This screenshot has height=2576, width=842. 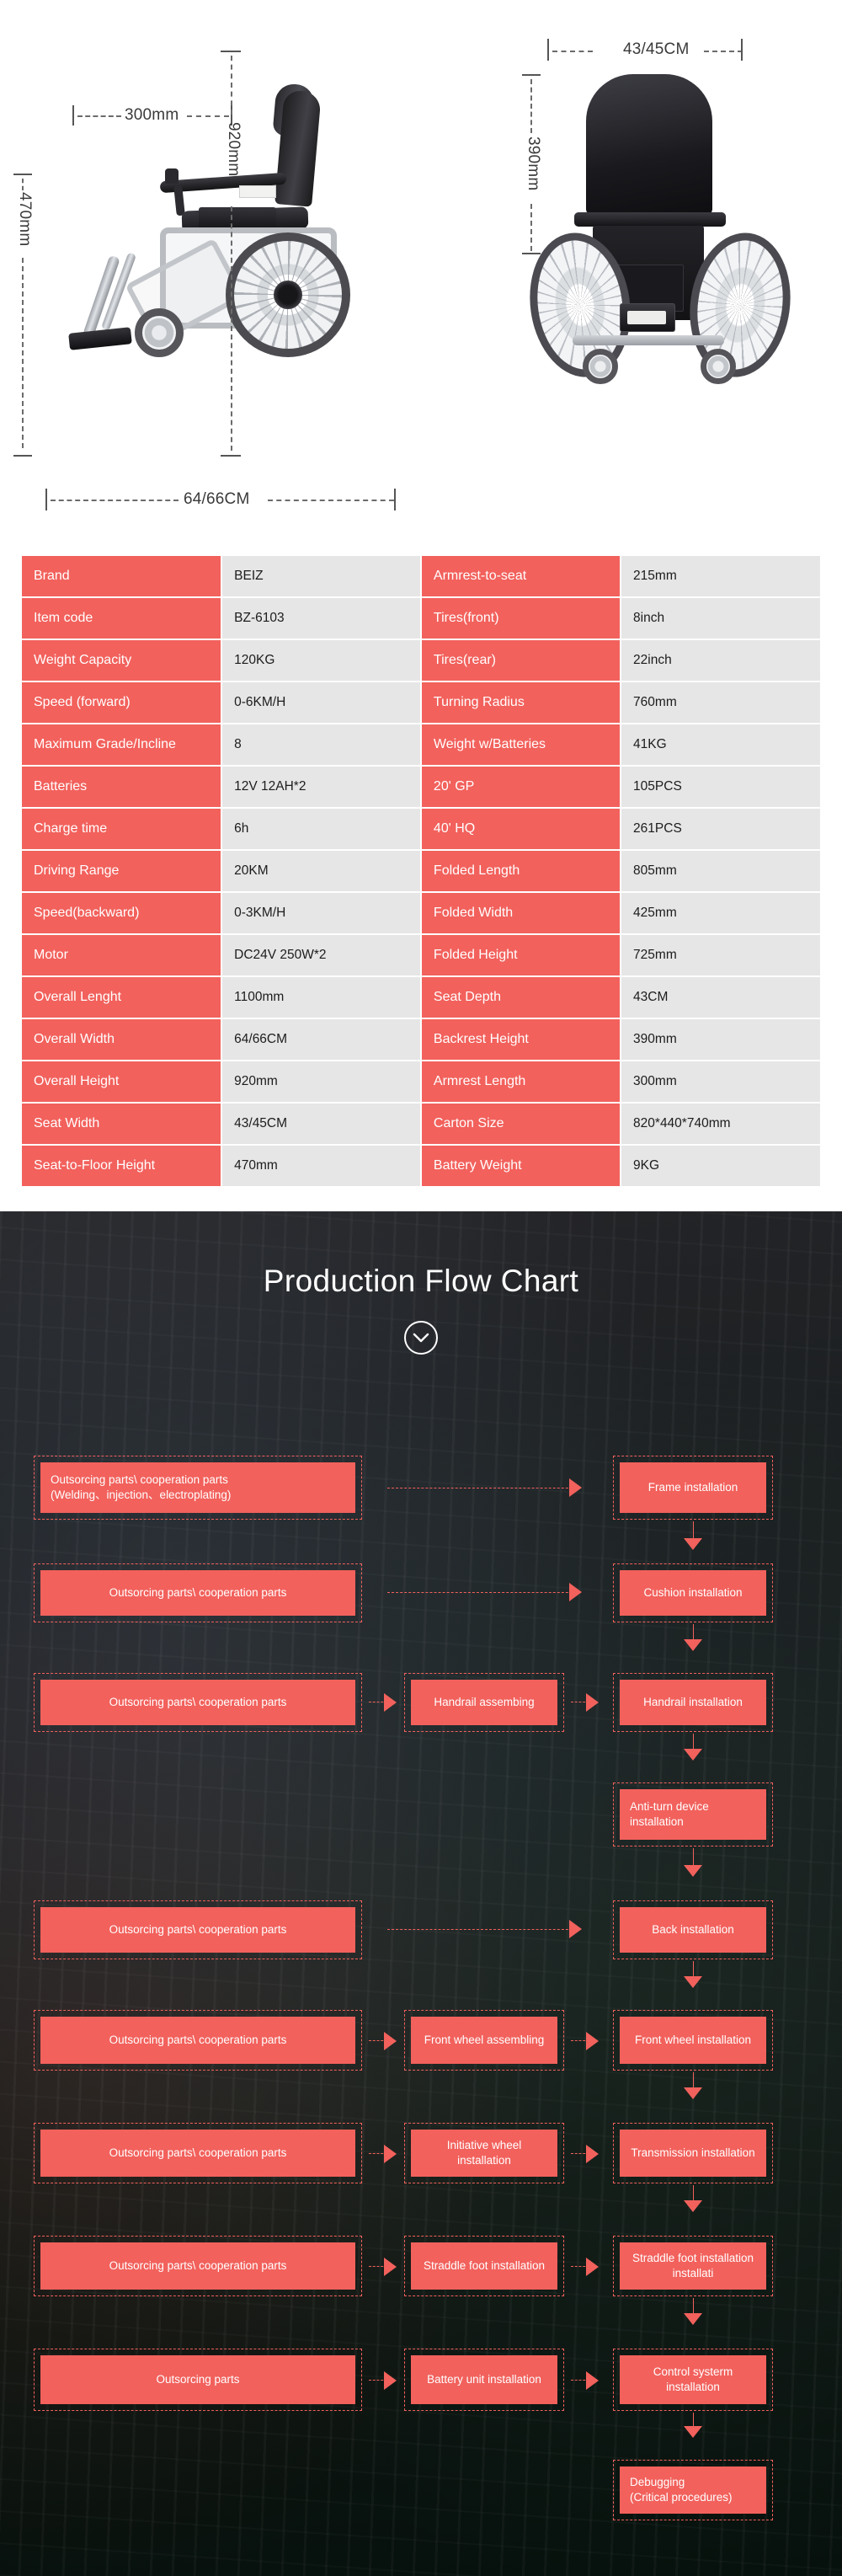 I want to click on flow-node-label: Cushion installation, so click(x=693, y=1593).